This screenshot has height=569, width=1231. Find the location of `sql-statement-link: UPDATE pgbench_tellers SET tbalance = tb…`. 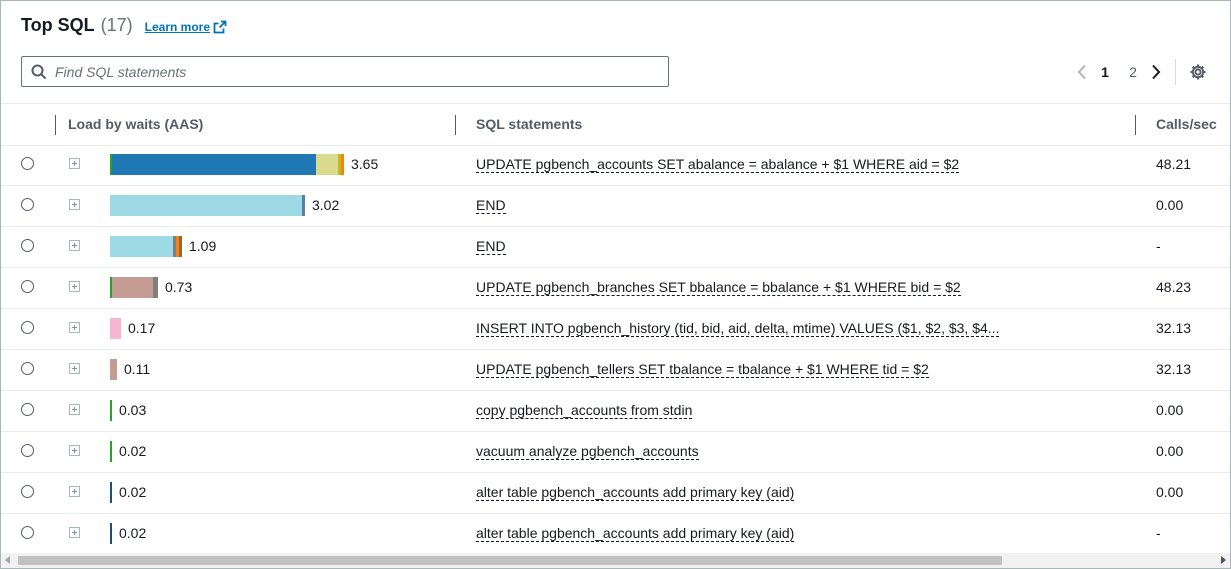

sql-statement-link: UPDATE pgbench_tellers SET tbalance = tb… is located at coordinates (702, 369).